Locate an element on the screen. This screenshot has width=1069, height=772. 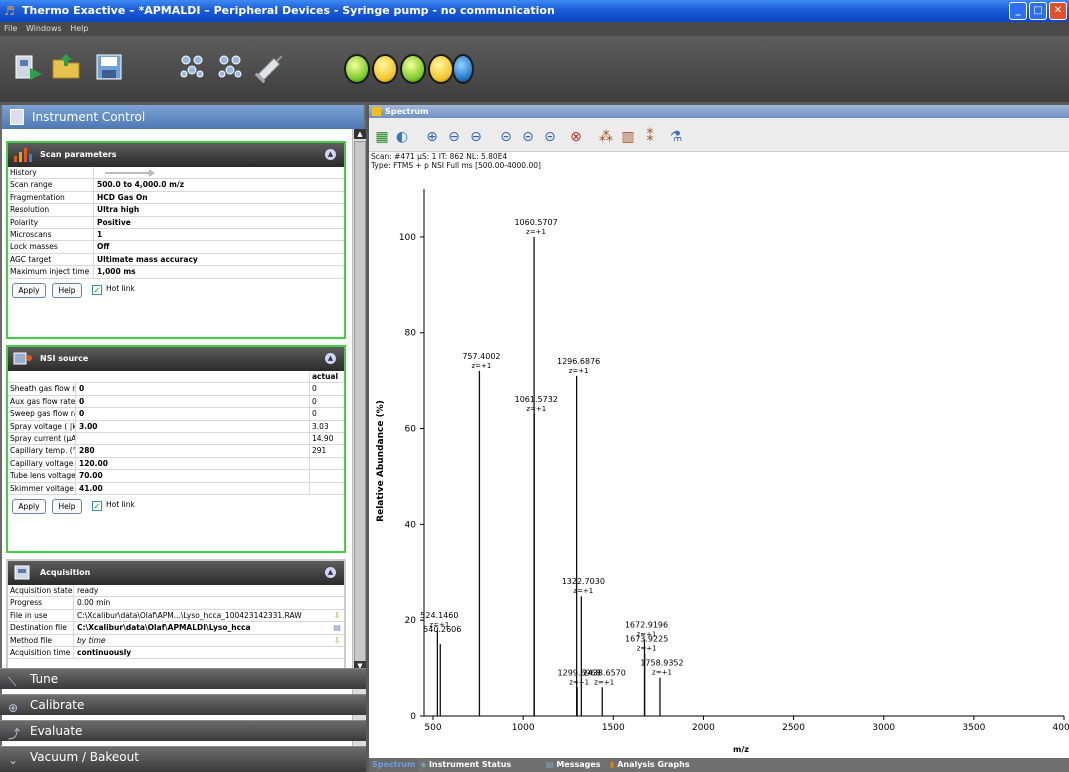
x-tick-label: 2500 is located at coordinates (793, 728).